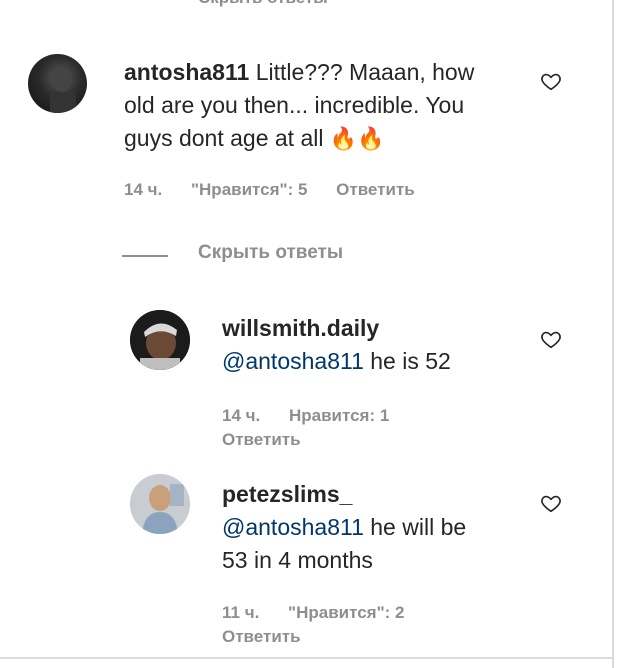  I want to click on avatar-antosha811, so click(57, 83).